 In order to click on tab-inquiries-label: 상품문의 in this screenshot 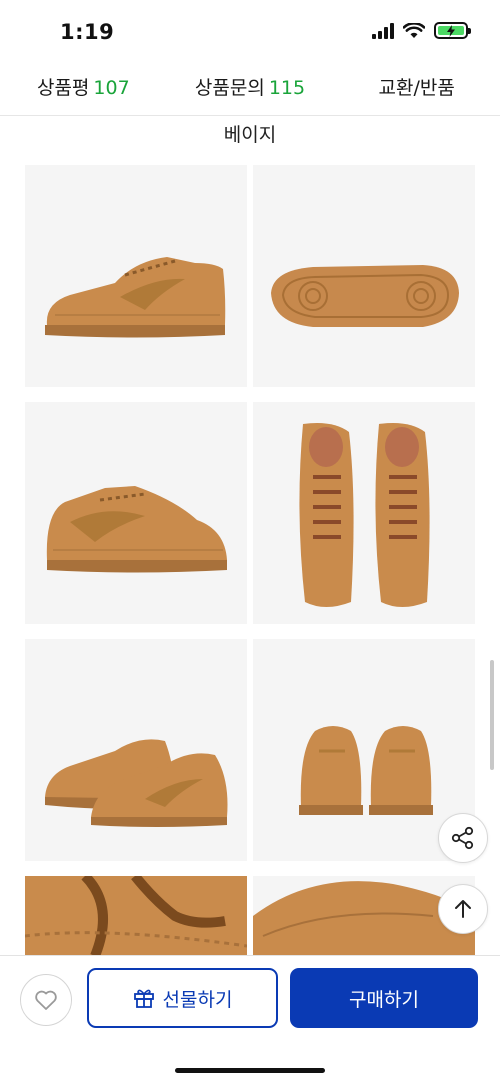, I will do `click(229, 88)`.